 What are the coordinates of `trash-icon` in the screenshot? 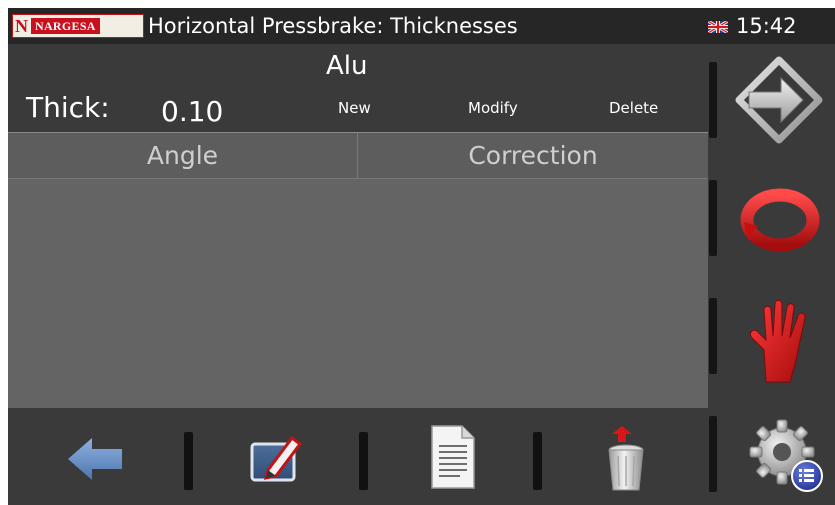 It's located at (626, 459).